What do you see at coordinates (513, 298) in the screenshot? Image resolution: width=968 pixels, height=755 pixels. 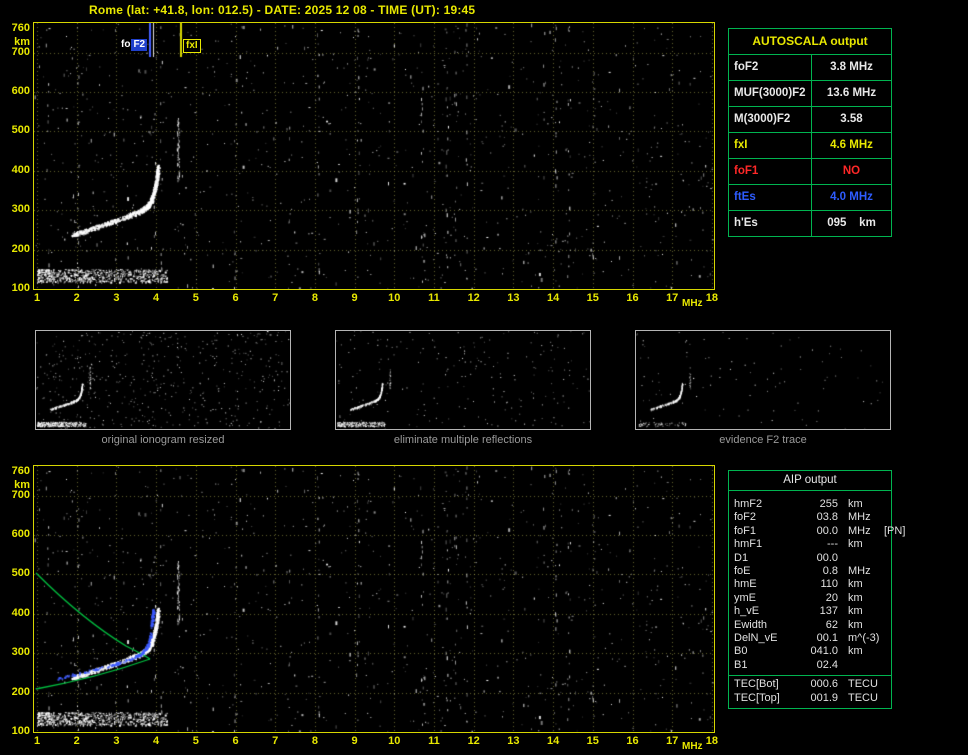 I see `x-axis-tick: 13` at bounding box center [513, 298].